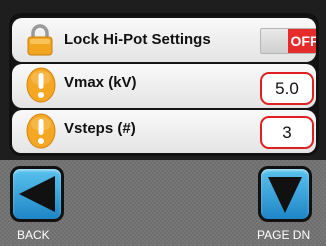  Describe the element at coordinates (40, 40) in the screenshot. I see `padlock-icon` at that location.